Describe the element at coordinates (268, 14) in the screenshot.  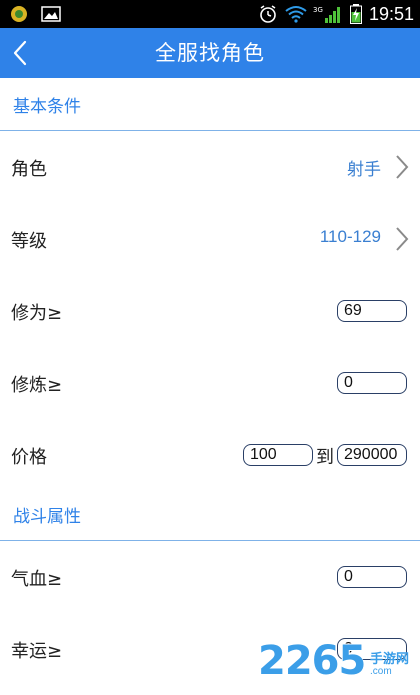
I see `alarm-icon` at that location.